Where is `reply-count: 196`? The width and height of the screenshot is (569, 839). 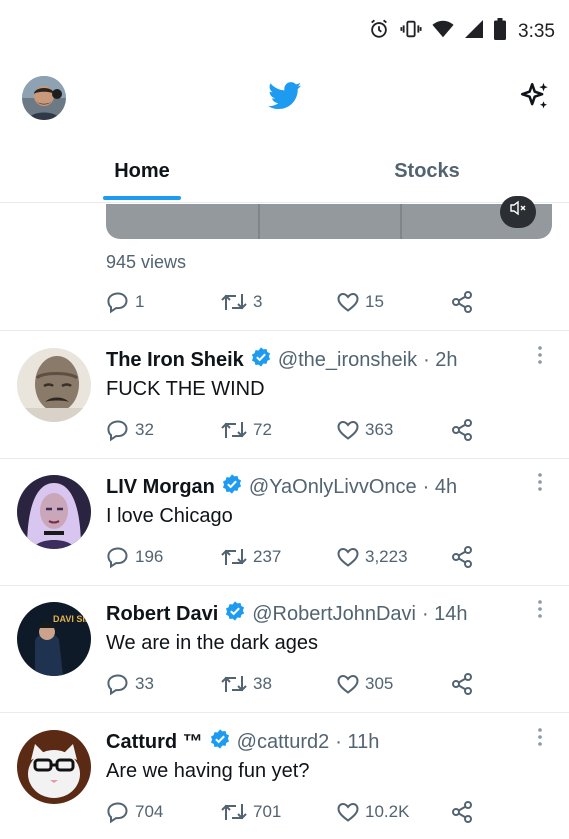
reply-count: 196 is located at coordinates (149, 556).